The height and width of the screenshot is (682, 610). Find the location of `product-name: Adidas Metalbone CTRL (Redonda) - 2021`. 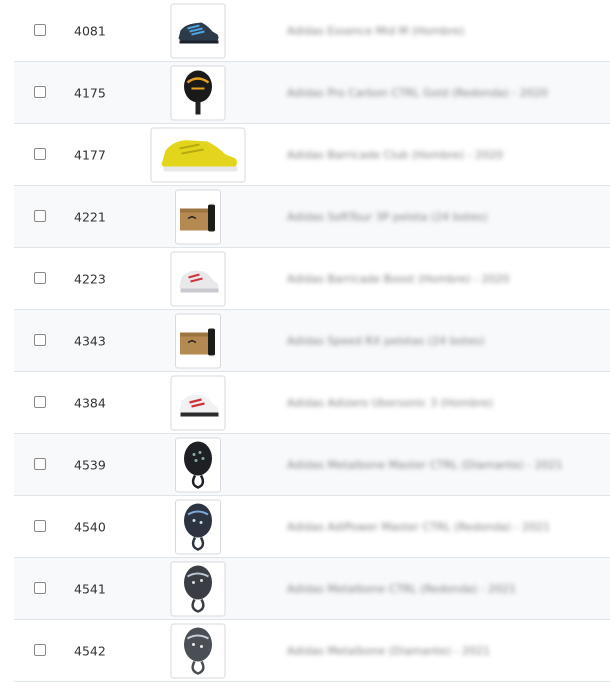

product-name: Adidas Metalbone CTRL (Redonda) - 2021 is located at coordinates (402, 588).